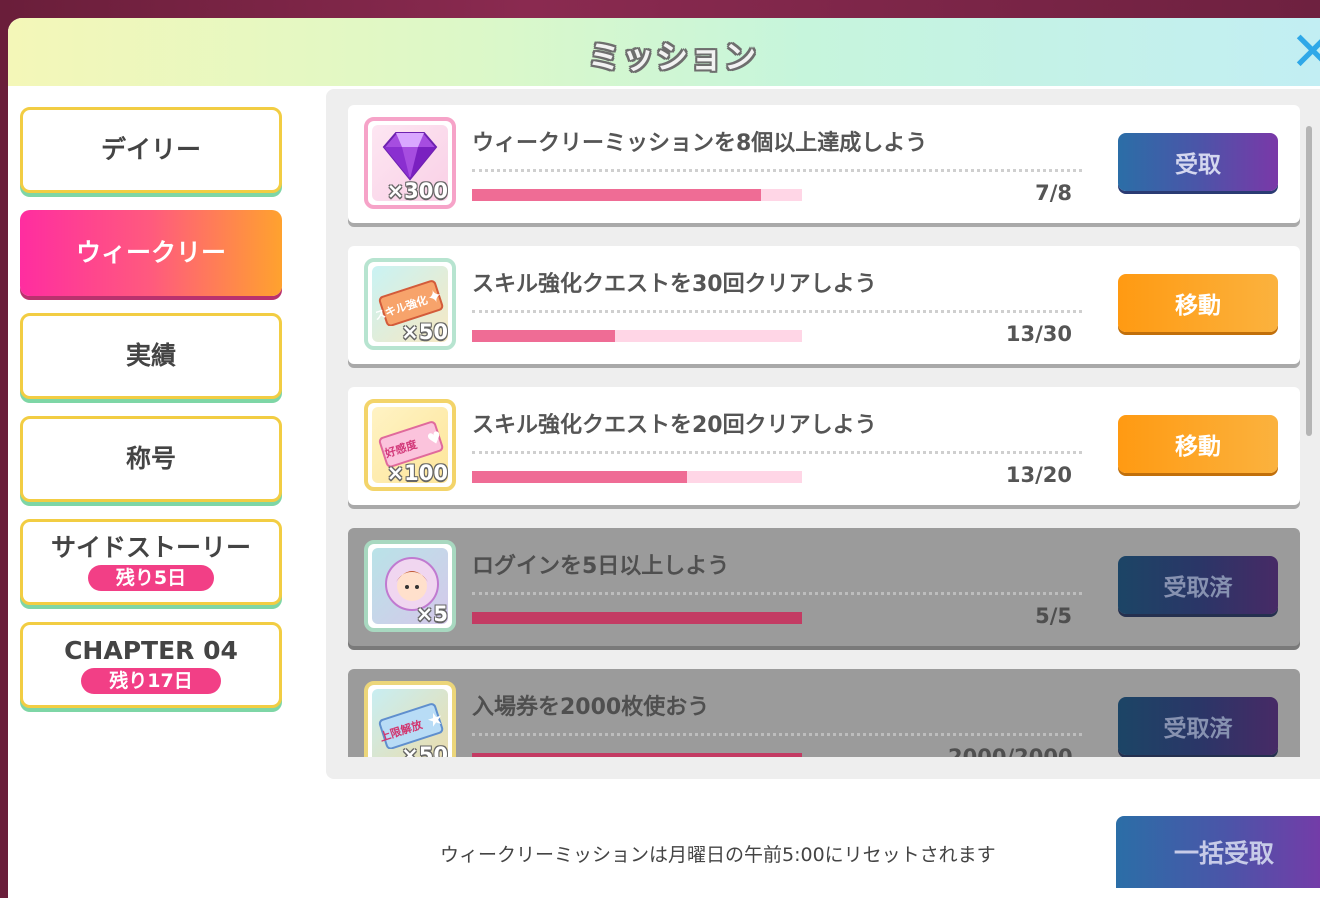  Describe the element at coordinates (410, 304) in the screenshot. I see `reward-item: スキル強化 ✦ ×50` at that location.